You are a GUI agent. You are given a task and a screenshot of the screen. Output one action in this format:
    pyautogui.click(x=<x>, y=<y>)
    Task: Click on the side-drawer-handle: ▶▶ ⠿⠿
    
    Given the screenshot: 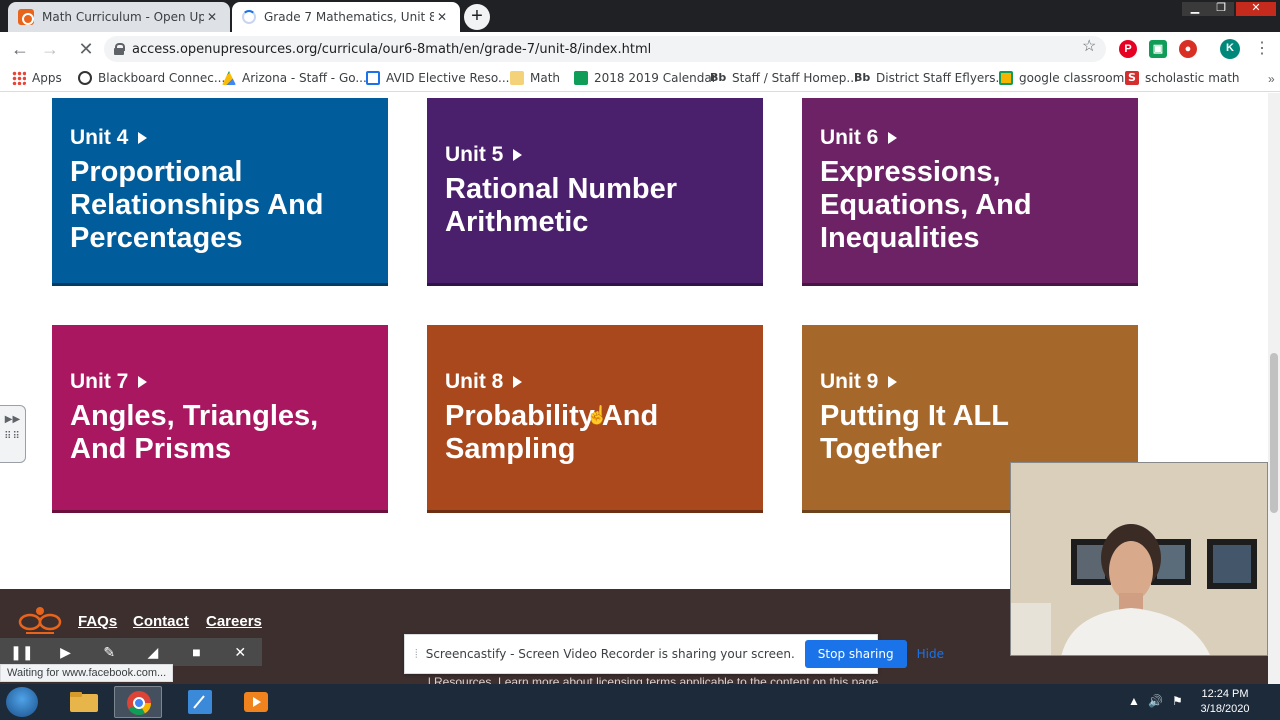 What is the action you would take?
    pyautogui.click(x=13, y=434)
    